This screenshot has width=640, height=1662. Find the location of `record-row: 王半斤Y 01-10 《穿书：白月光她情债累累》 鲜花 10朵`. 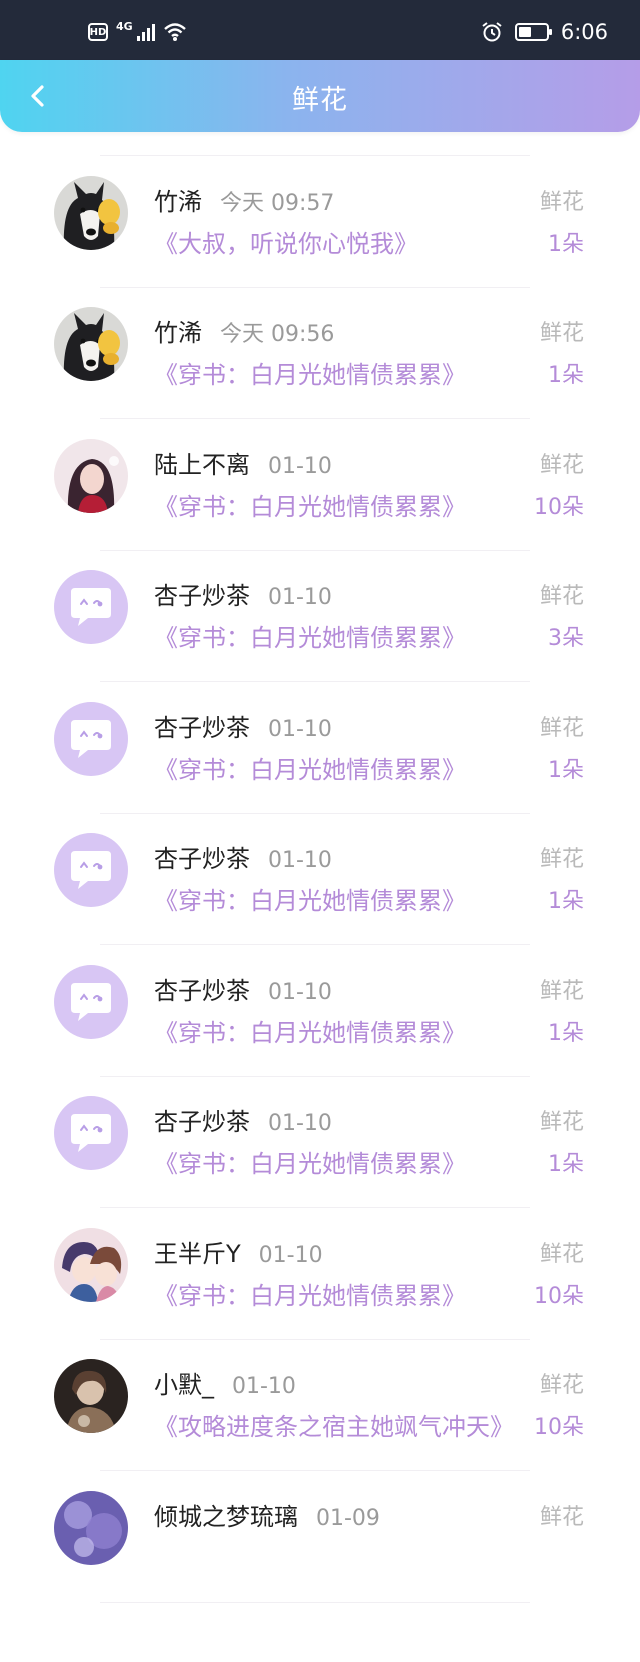

record-row: 王半斤Y 01-10 《穿书：白月光她情债累累》 鲜花 10朵 is located at coordinates (320, 1270).